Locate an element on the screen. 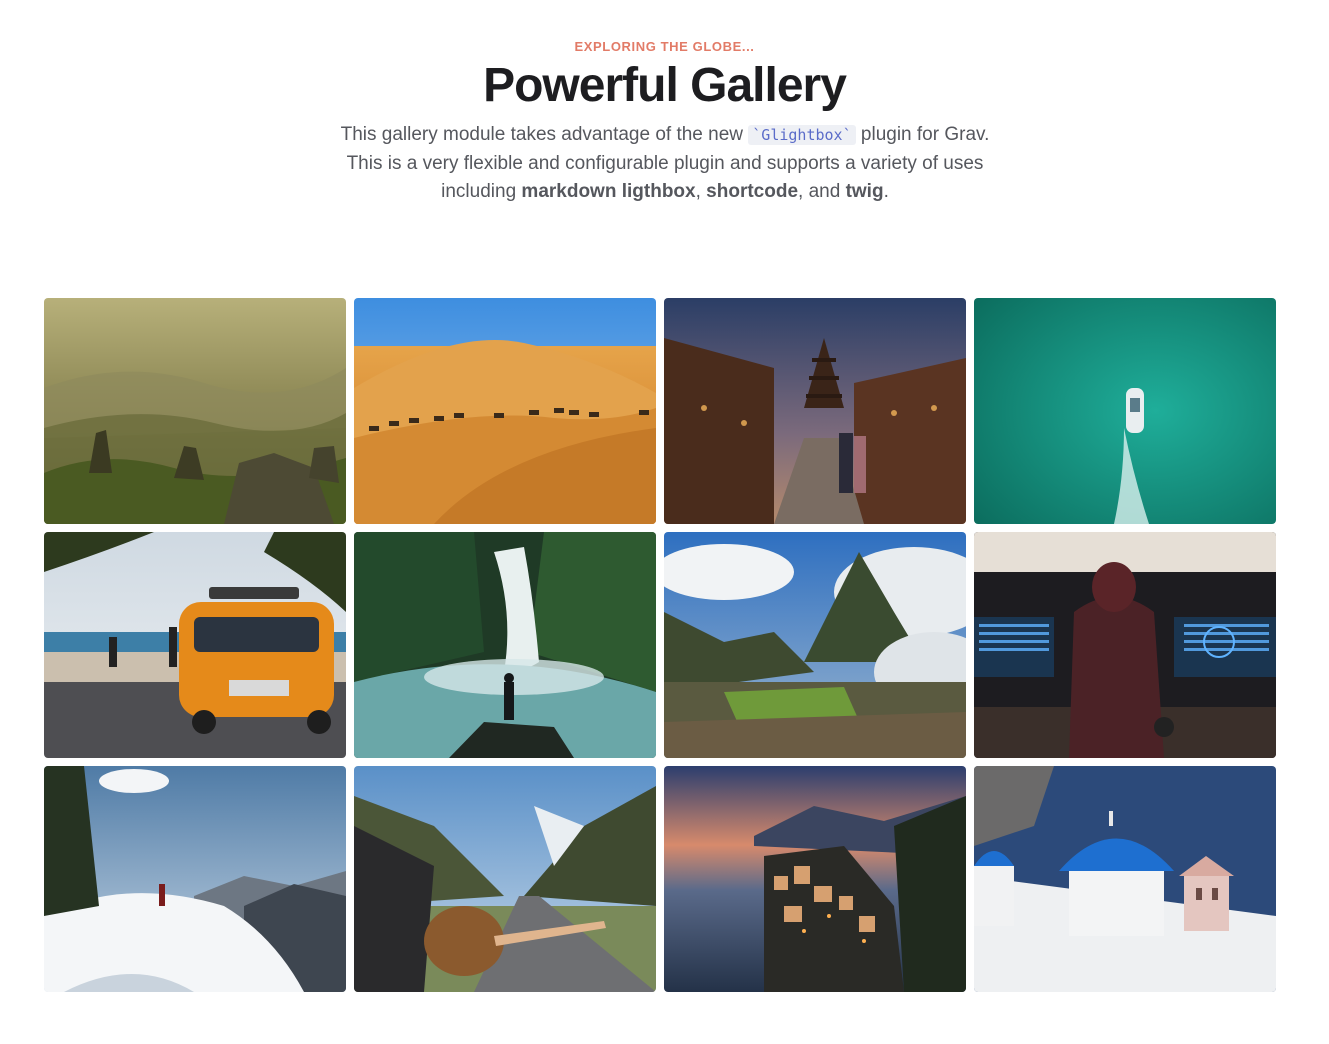 The height and width of the screenshot is (1044, 1329). camper-van-photo is located at coordinates (195, 645).